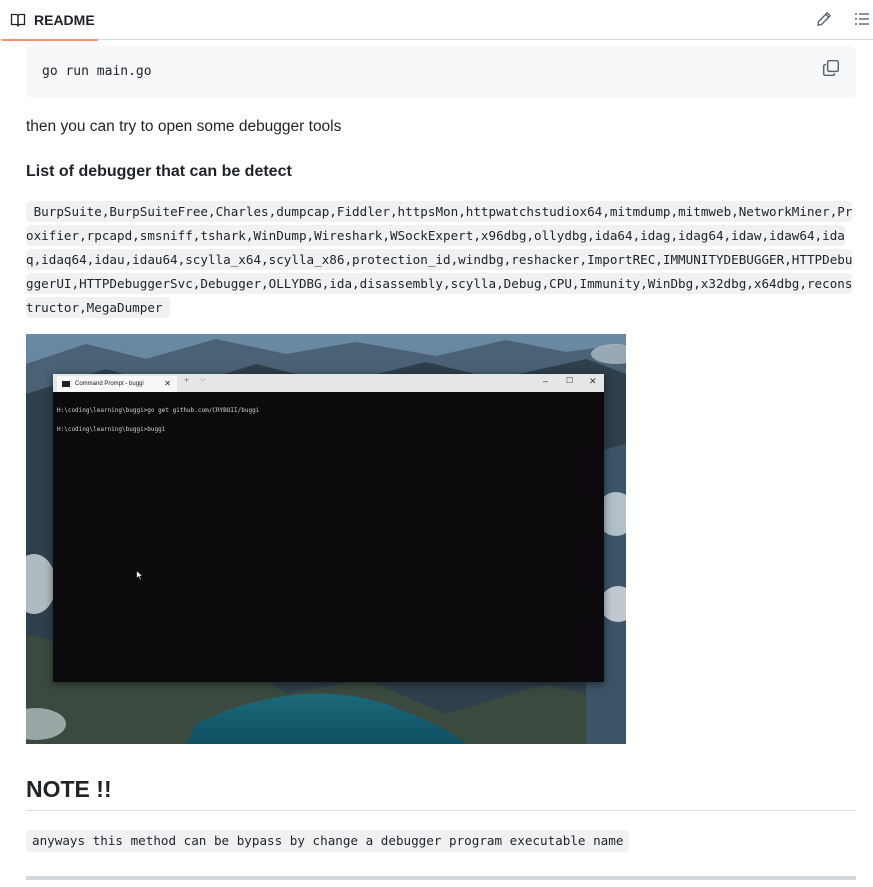 The height and width of the screenshot is (887, 873). I want to click on book-icon, so click(18, 20).